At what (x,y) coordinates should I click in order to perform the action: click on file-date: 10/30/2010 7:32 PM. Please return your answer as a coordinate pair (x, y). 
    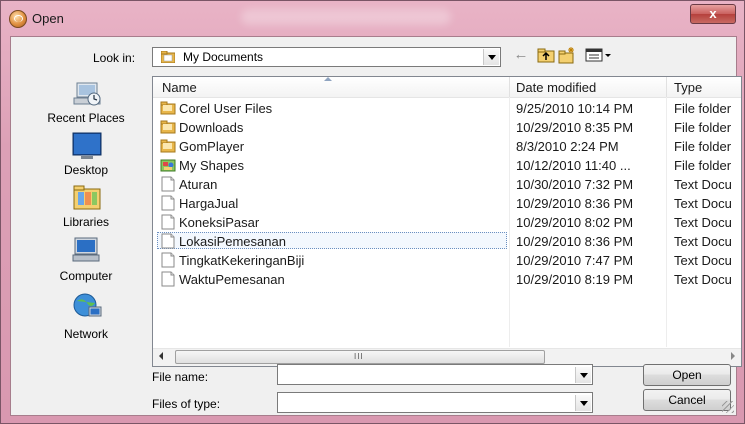
    Looking at the image, I should click on (575, 184).